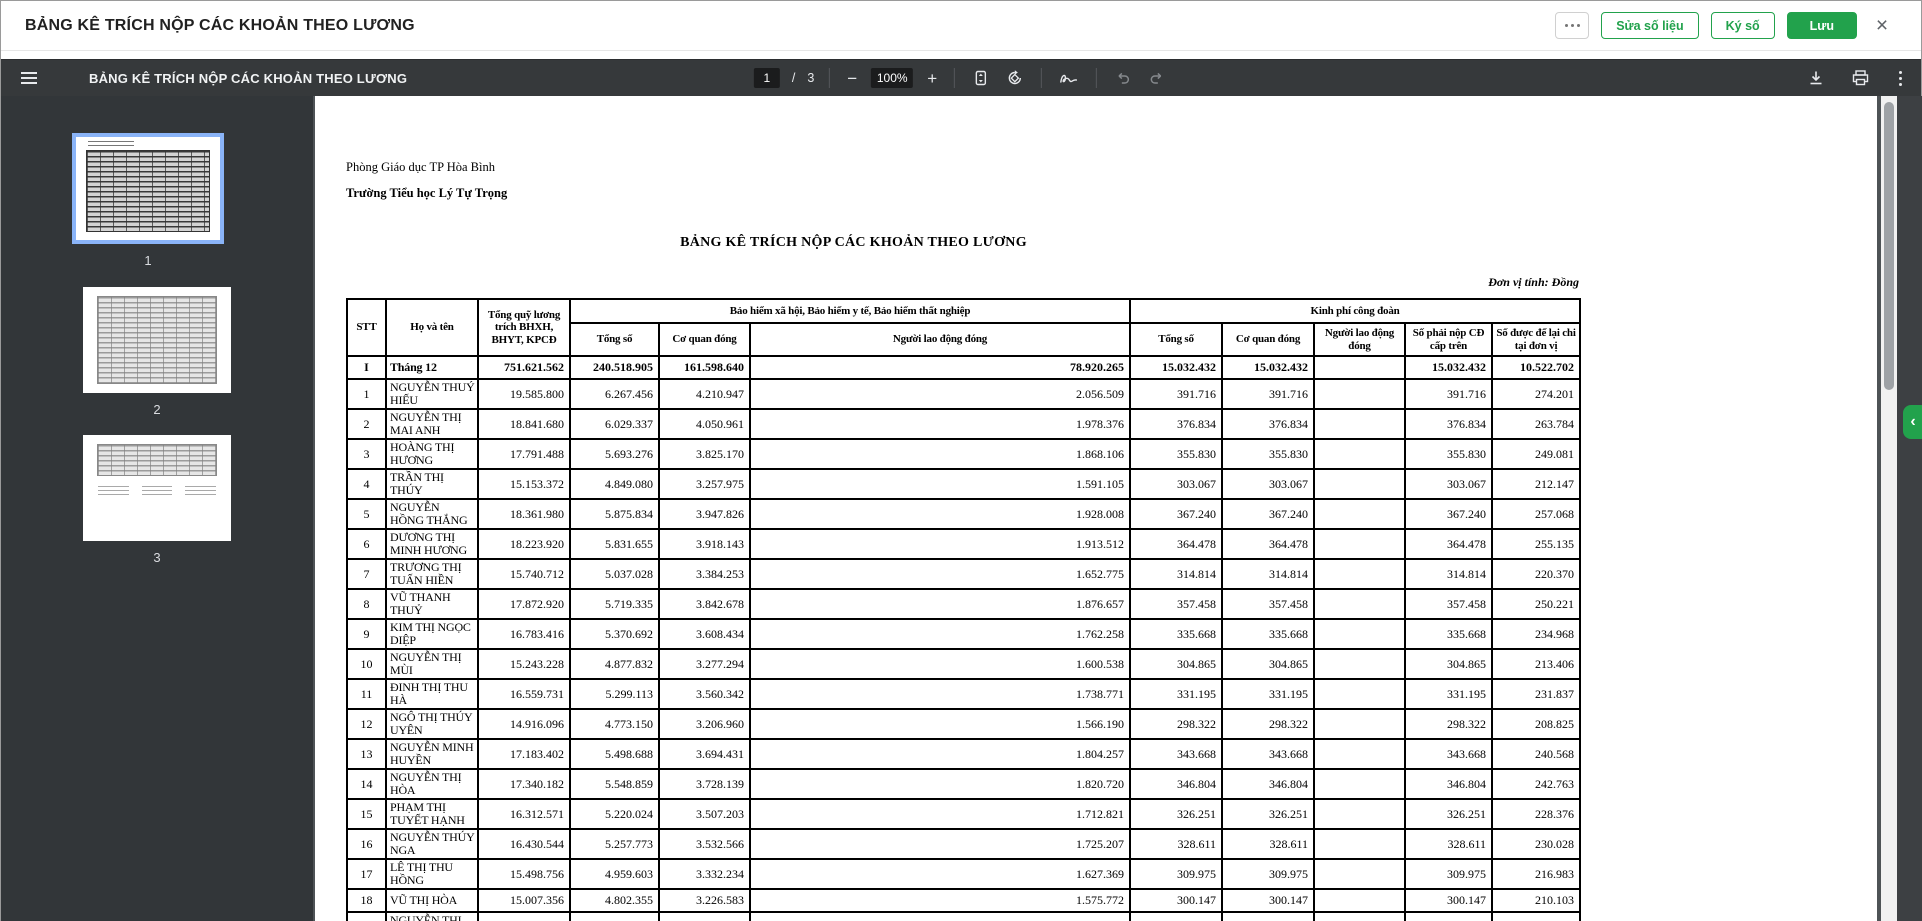 Image resolution: width=1922 pixels, height=921 pixels. What do you see at coordinates (432, 634) in the screenshot?
I see `table-cell: KIM THỊ NGỌC DIỆP` at bounding box center [432, 634].